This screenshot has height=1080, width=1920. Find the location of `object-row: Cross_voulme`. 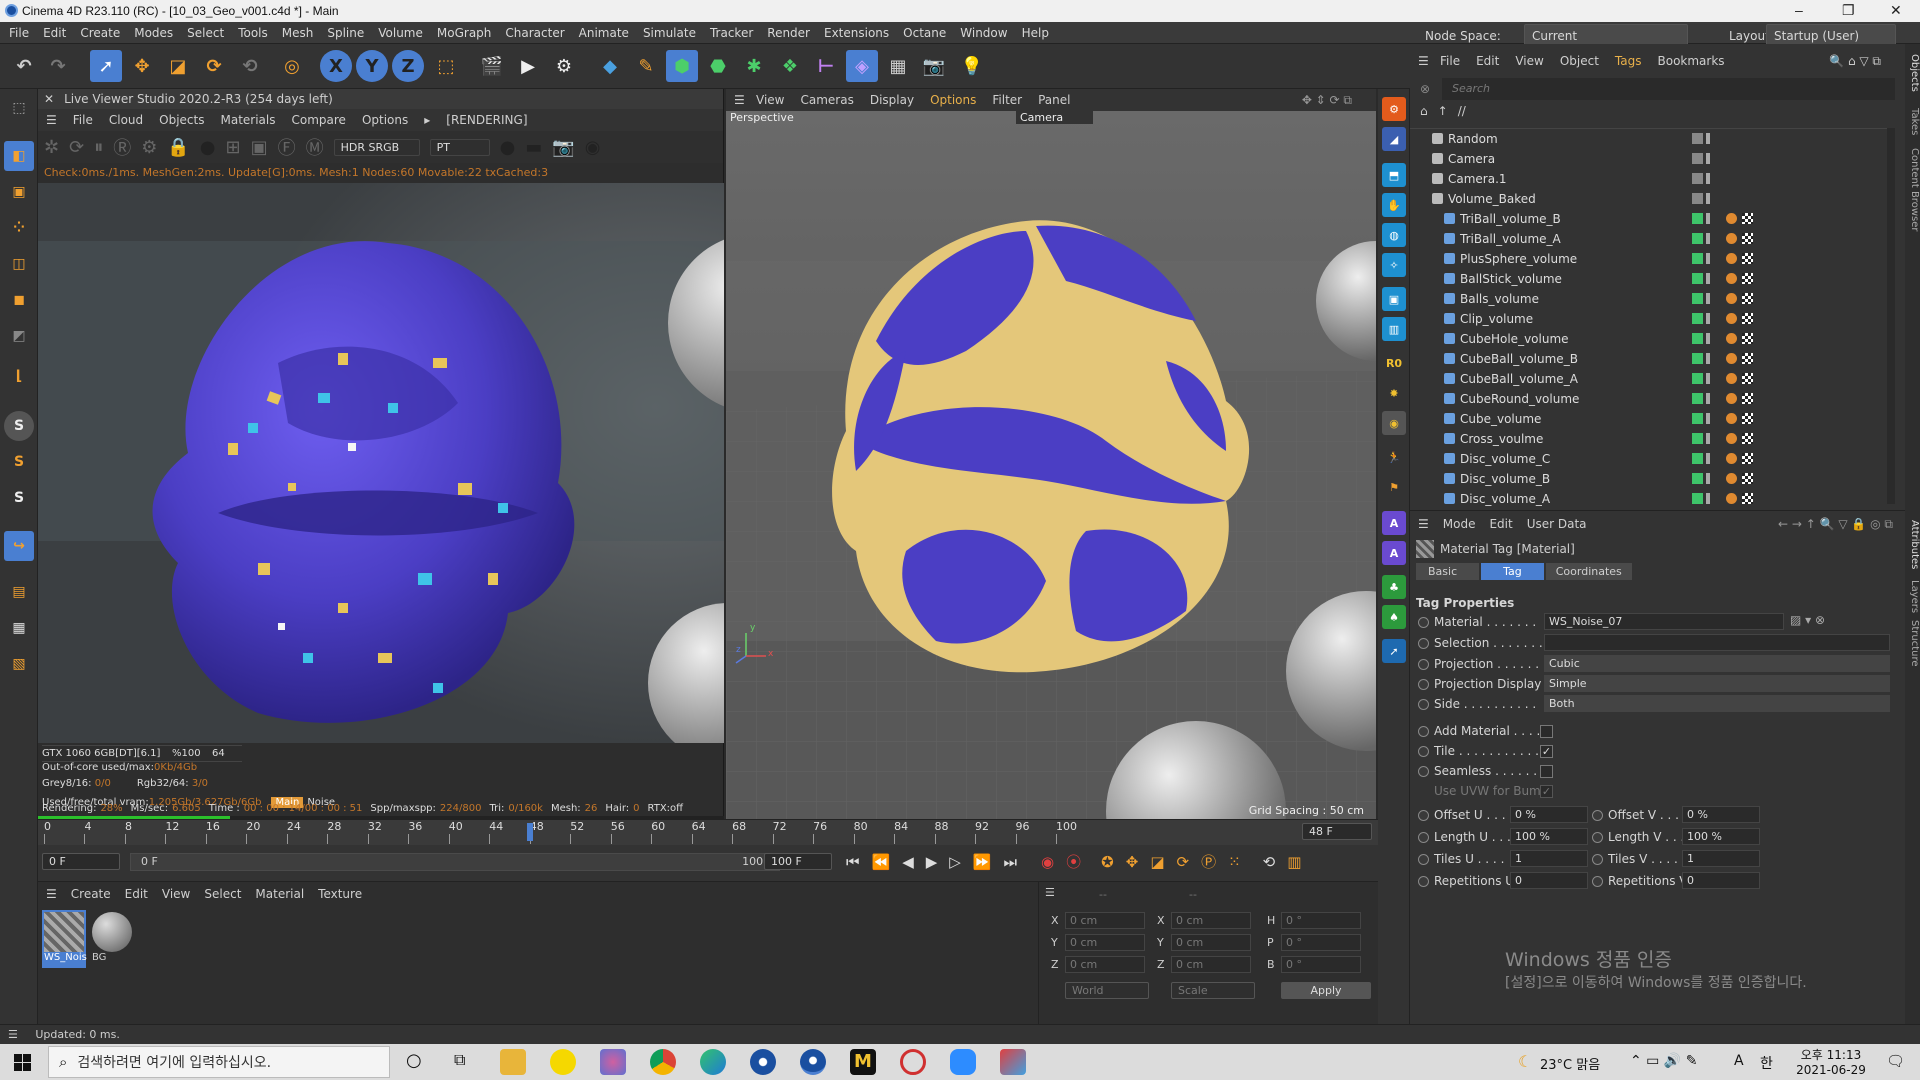

object-row: Cross_voulme is located at coordinates (1655, 439).